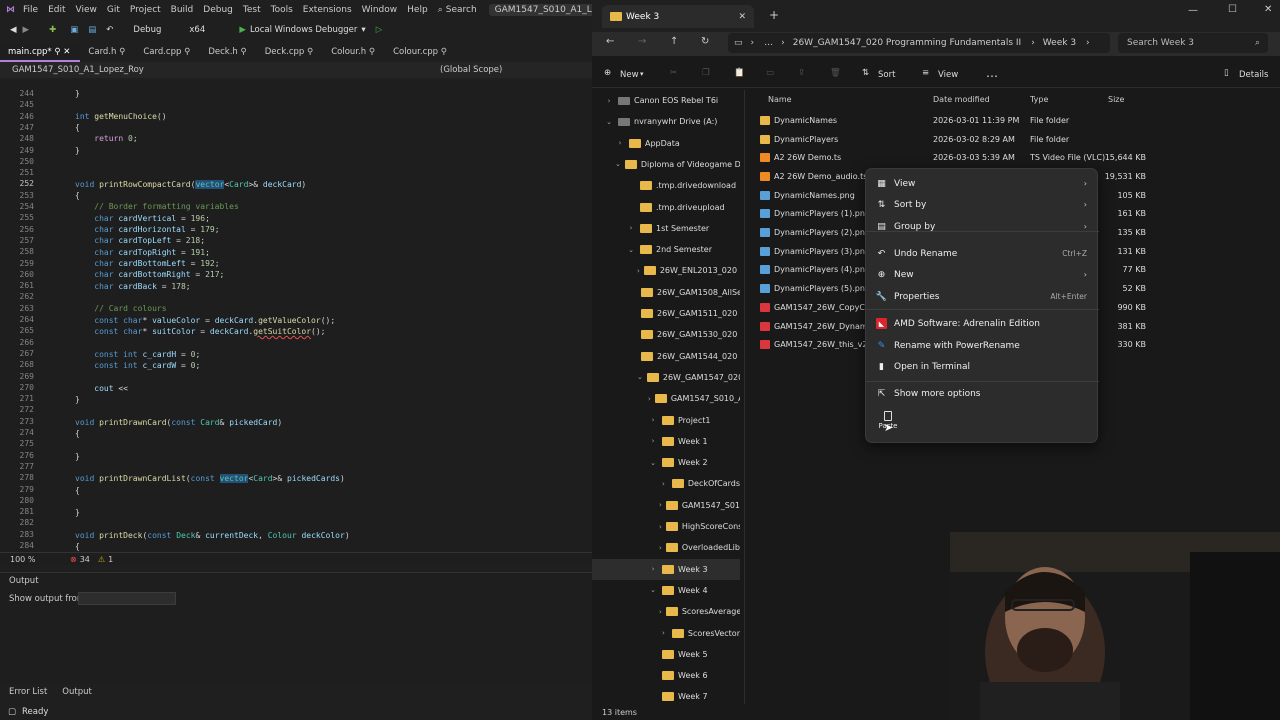 This screenshot has height=720, width=1280. I want to click on view-button: View, so click(948, 75).